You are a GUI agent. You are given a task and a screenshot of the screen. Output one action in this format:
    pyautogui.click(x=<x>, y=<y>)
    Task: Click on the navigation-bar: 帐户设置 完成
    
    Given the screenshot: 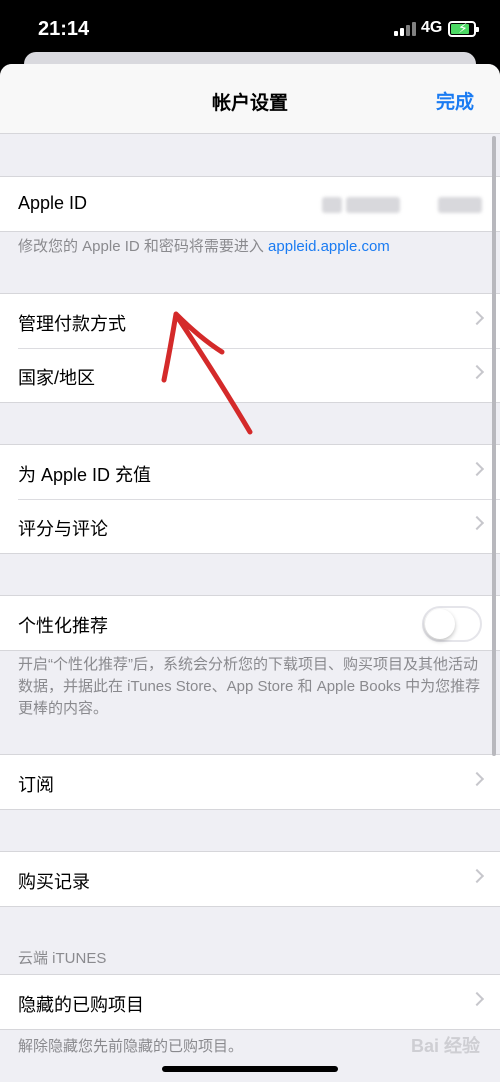 What is the action you would take?
    pyautogui.click(x=250, y=99)
    